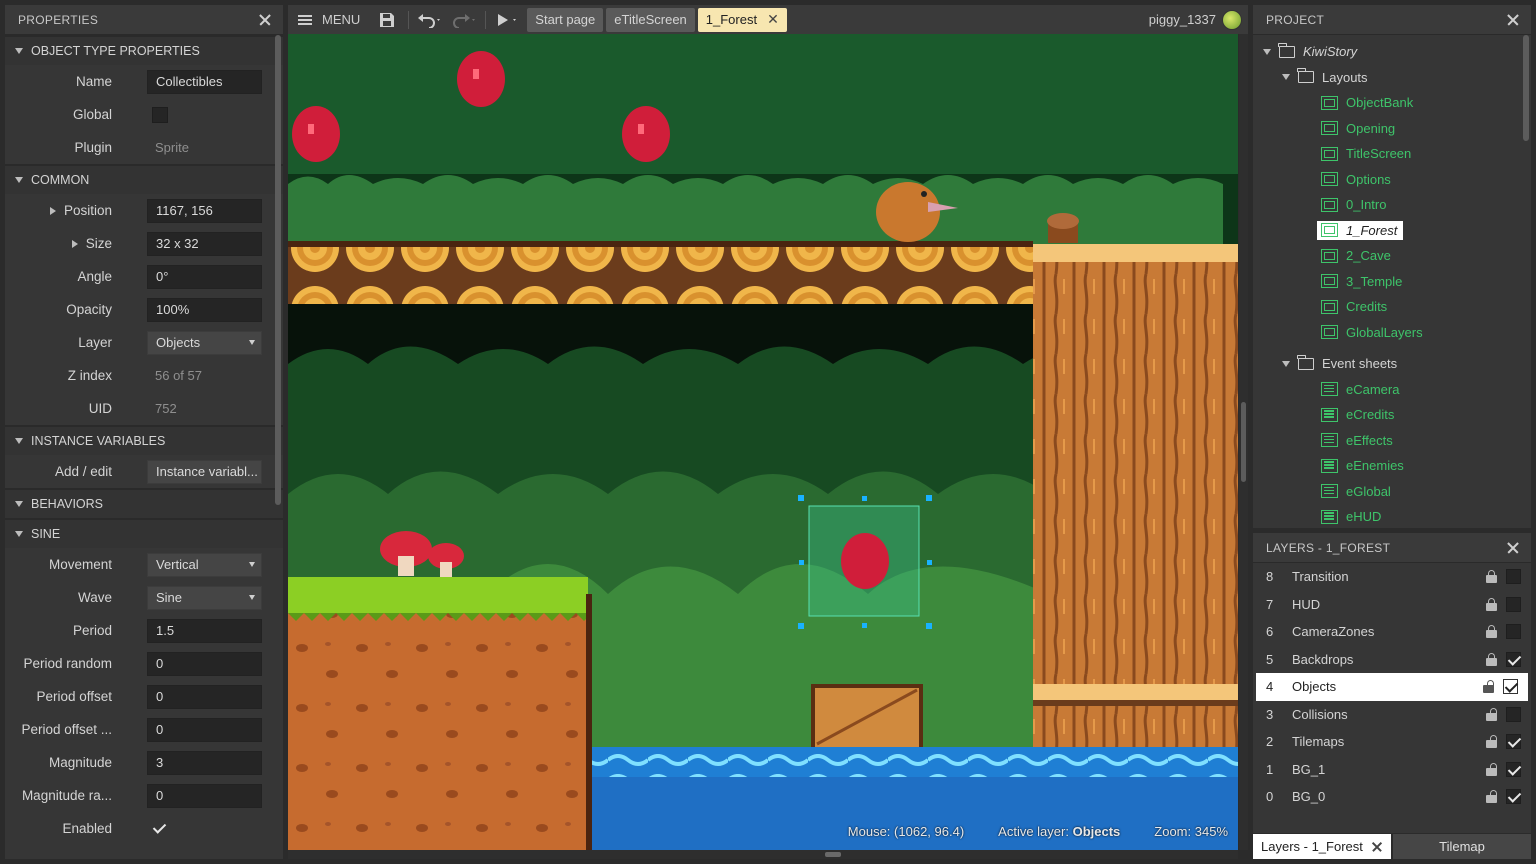 Image resolution: width=1536 pixels, height=864 pixels. What do you see at coordinates (1392, 516) in the screenshot?
I see `tree-event-sheet-item: eHUD` at bounding box center [1392, 516].